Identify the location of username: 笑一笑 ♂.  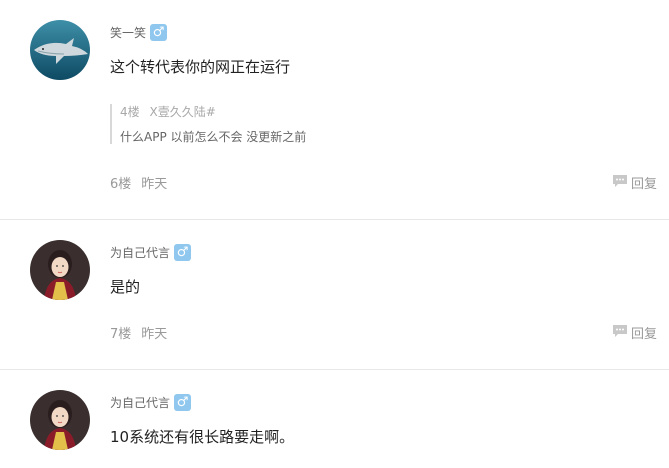
(139, 32).